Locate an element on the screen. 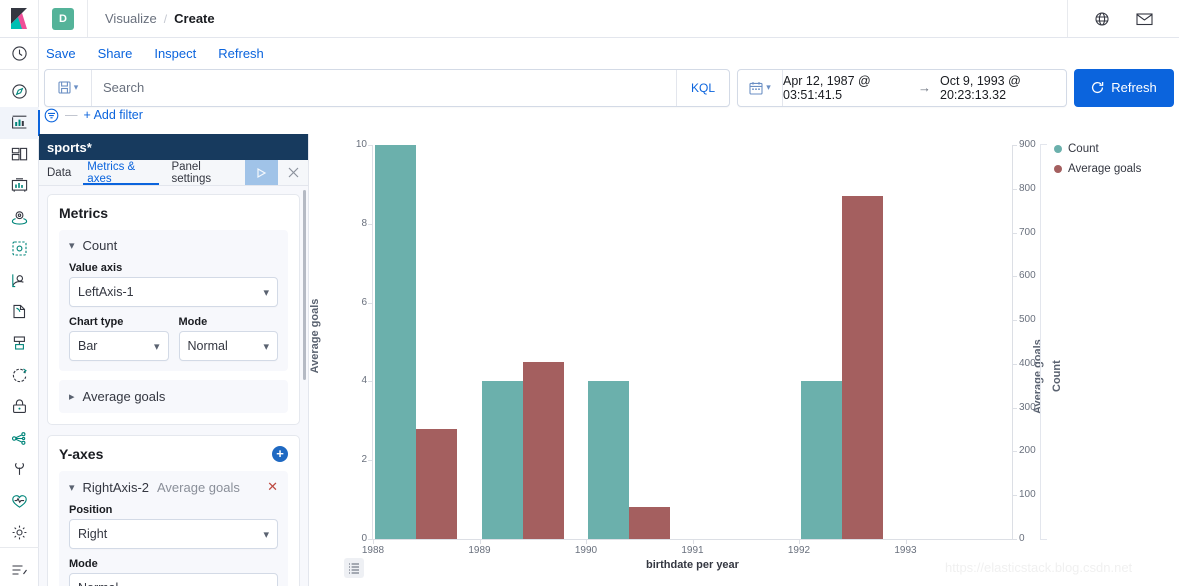  sidebar-item-infrastructure is located at coordinates (19, 281).